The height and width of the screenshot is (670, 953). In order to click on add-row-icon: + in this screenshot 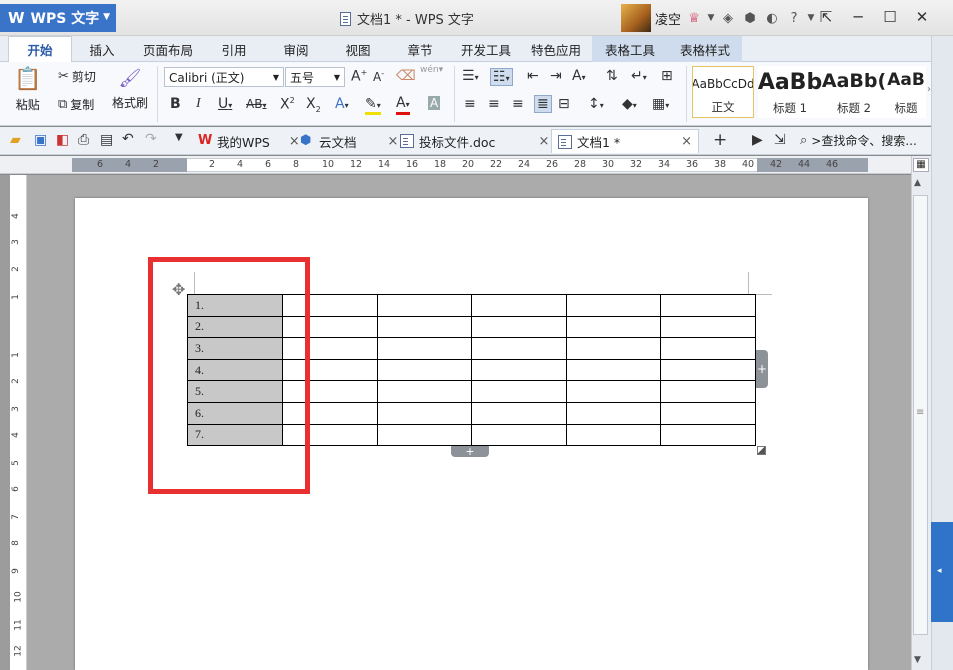, I will do `click(470, 451)`.